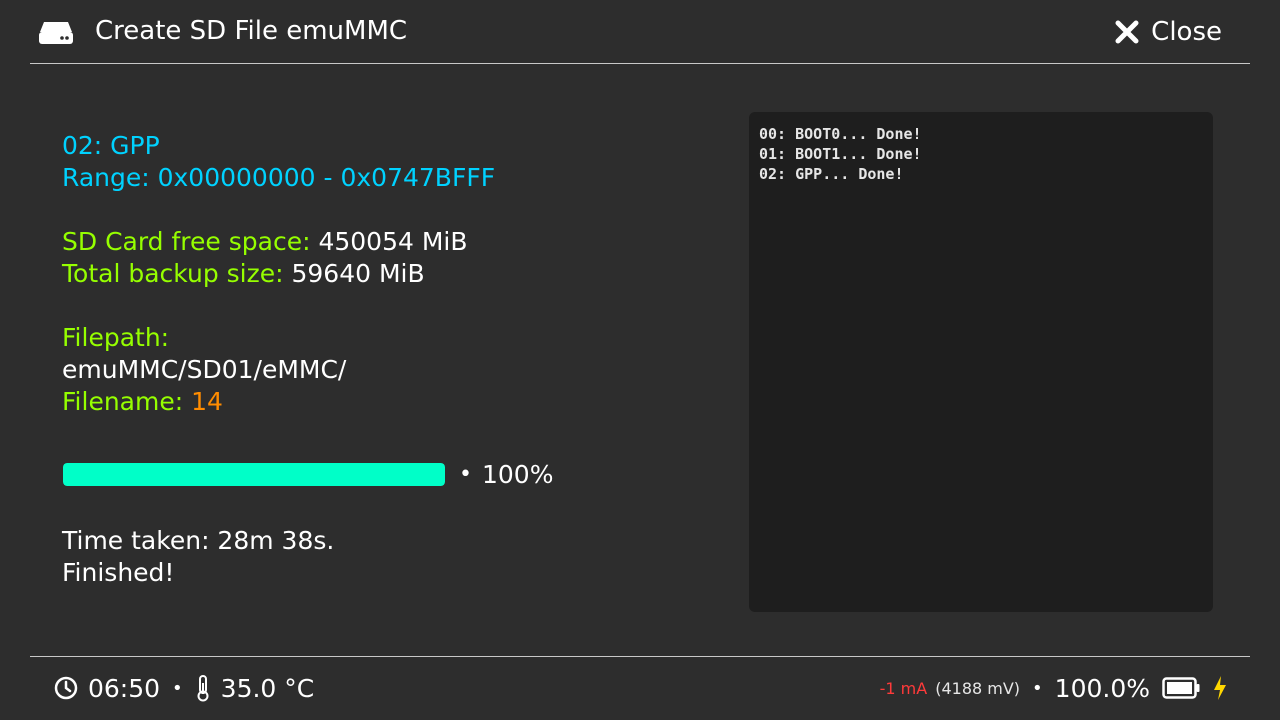 Image resolution: width=1280 pixels, height=720 pixels. I want to click on battery-percent: 100.0%, so click(1102, 688).